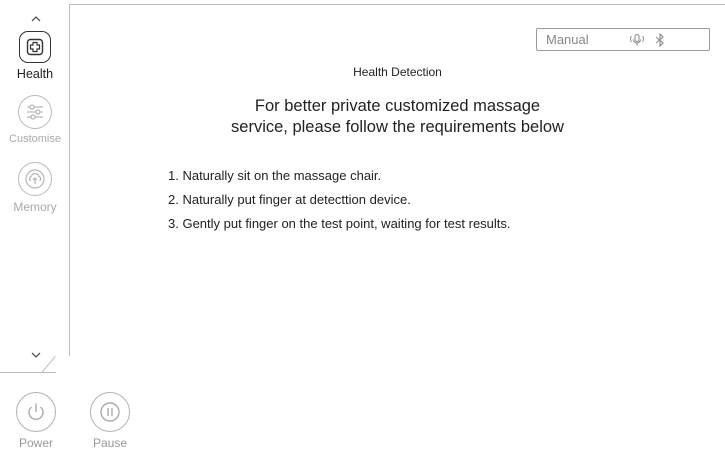 The height and width of the screenshot is (457, 725). What do you see at coordinates (35, 47) in the screenshot?
I see `health-cross-icon` at bounding box center [35, 47].